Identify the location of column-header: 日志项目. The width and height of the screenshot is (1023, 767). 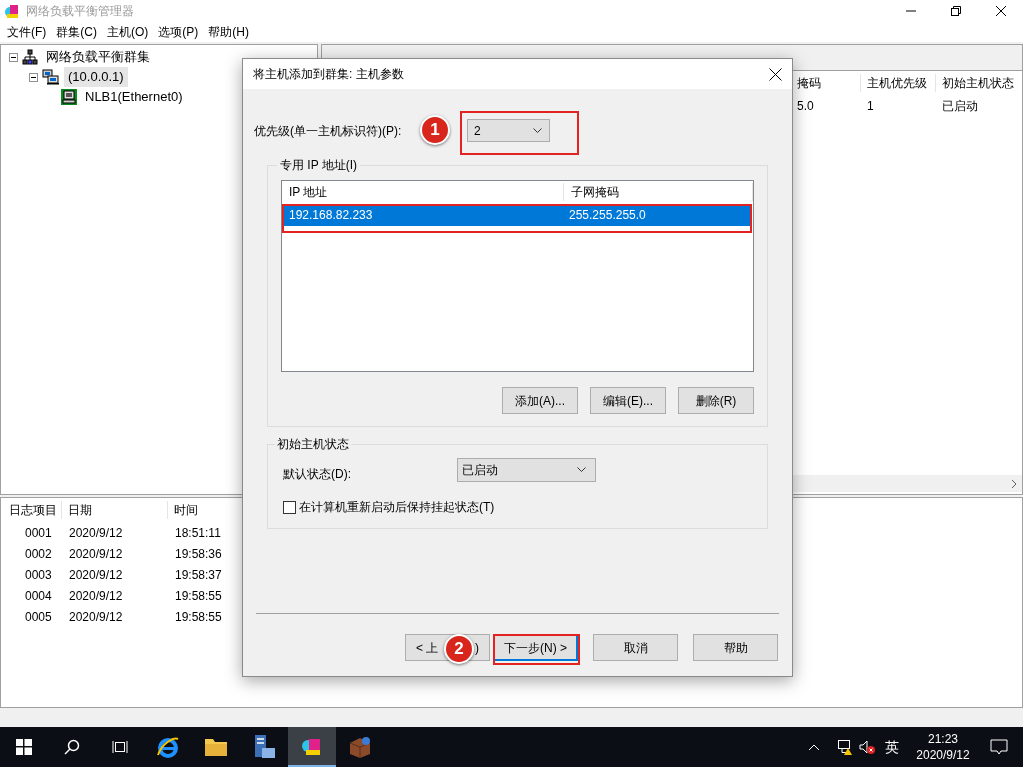
(31, 510).